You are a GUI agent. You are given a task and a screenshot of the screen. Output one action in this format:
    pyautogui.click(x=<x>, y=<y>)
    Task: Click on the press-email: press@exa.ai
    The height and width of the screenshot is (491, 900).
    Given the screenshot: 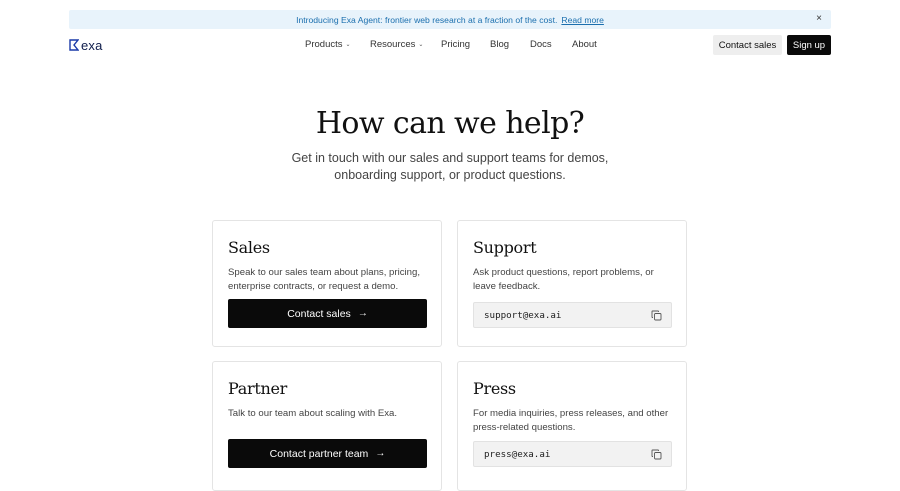 What is the action you would take?
    pyautogui.click(x=517, y=454)
    